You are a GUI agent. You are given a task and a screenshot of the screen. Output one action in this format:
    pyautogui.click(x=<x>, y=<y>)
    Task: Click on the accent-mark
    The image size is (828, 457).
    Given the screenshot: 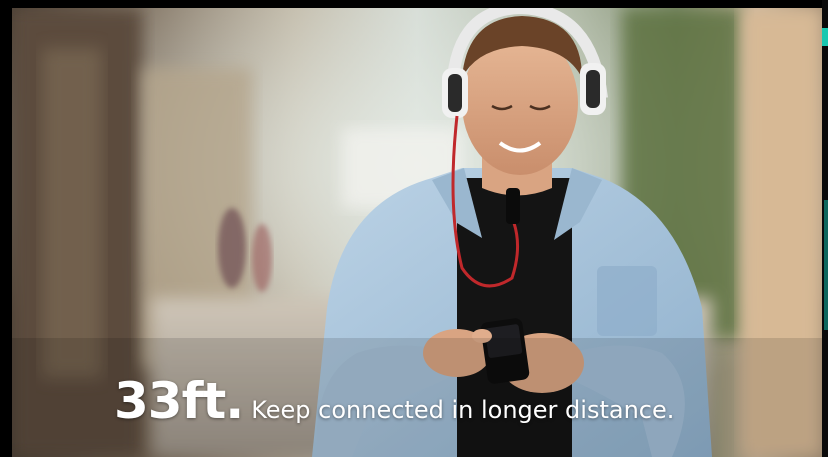 What is the action you would take?
    pyautogui.click(x=825, y=37)
    